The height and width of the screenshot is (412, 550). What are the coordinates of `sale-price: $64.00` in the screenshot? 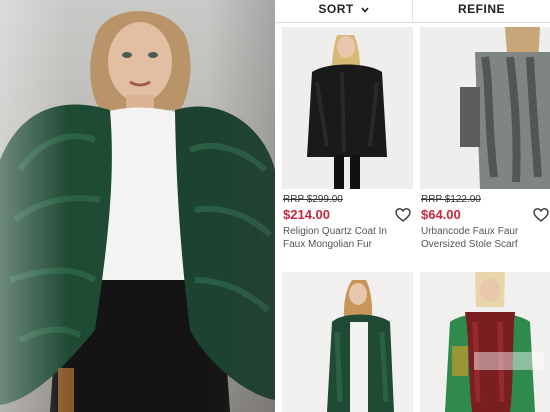 It's located at (441, 214).